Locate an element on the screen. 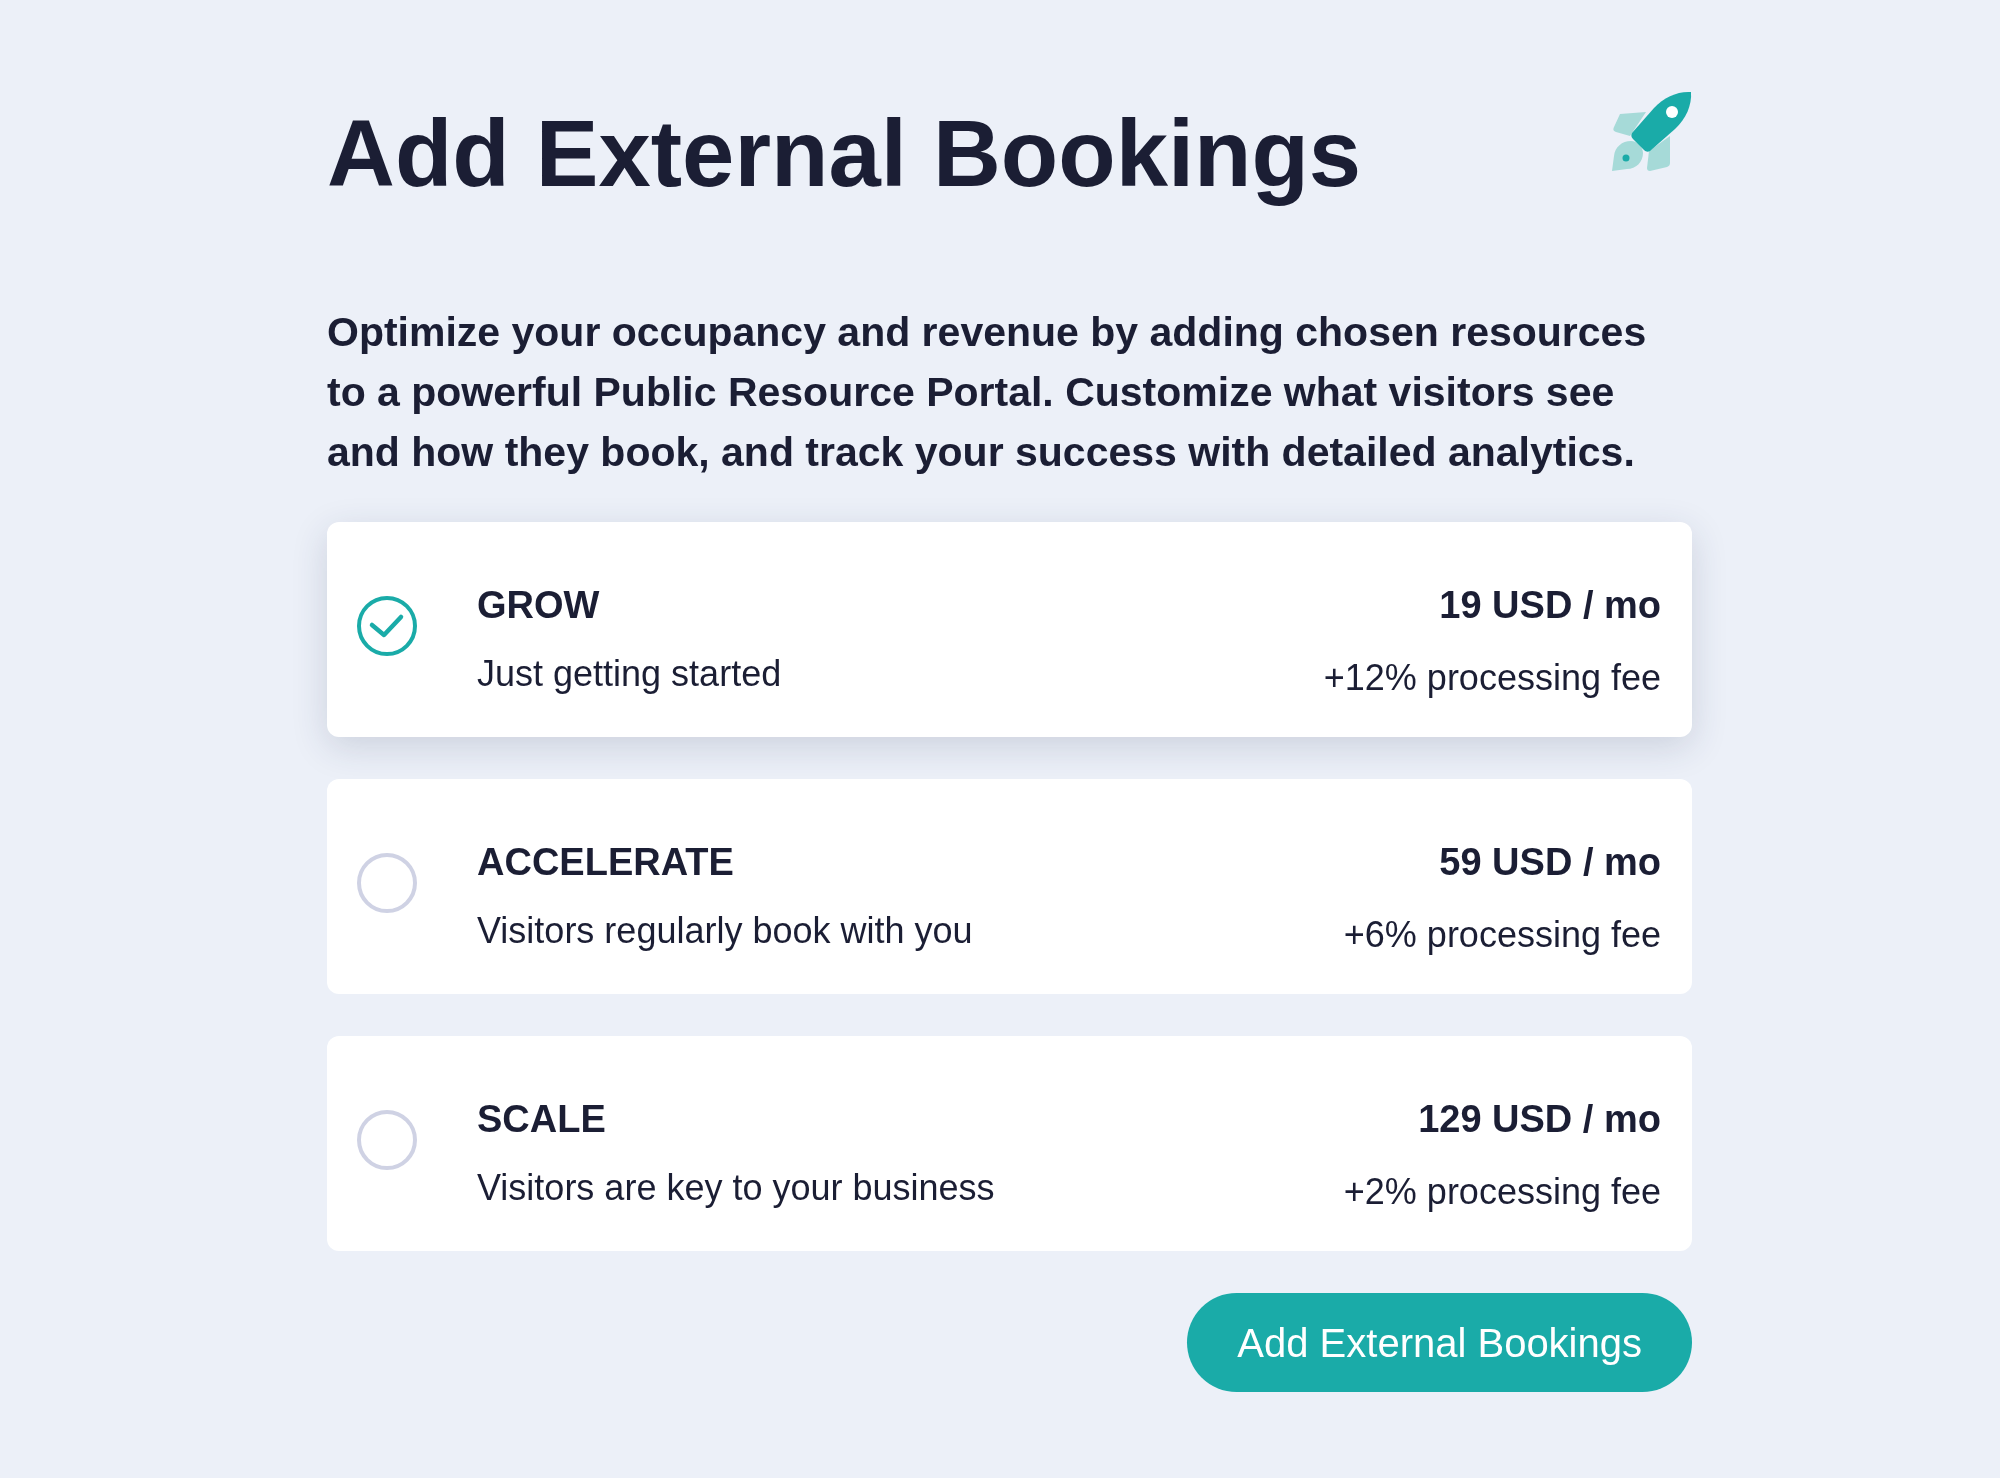 Image resolution: width=2000 pixels, height=1478 pixels. plan-option-card: SCALE Visitors are key to your business 129 USD / mo +2% processing fee is located at coordinates (1009, 1143).